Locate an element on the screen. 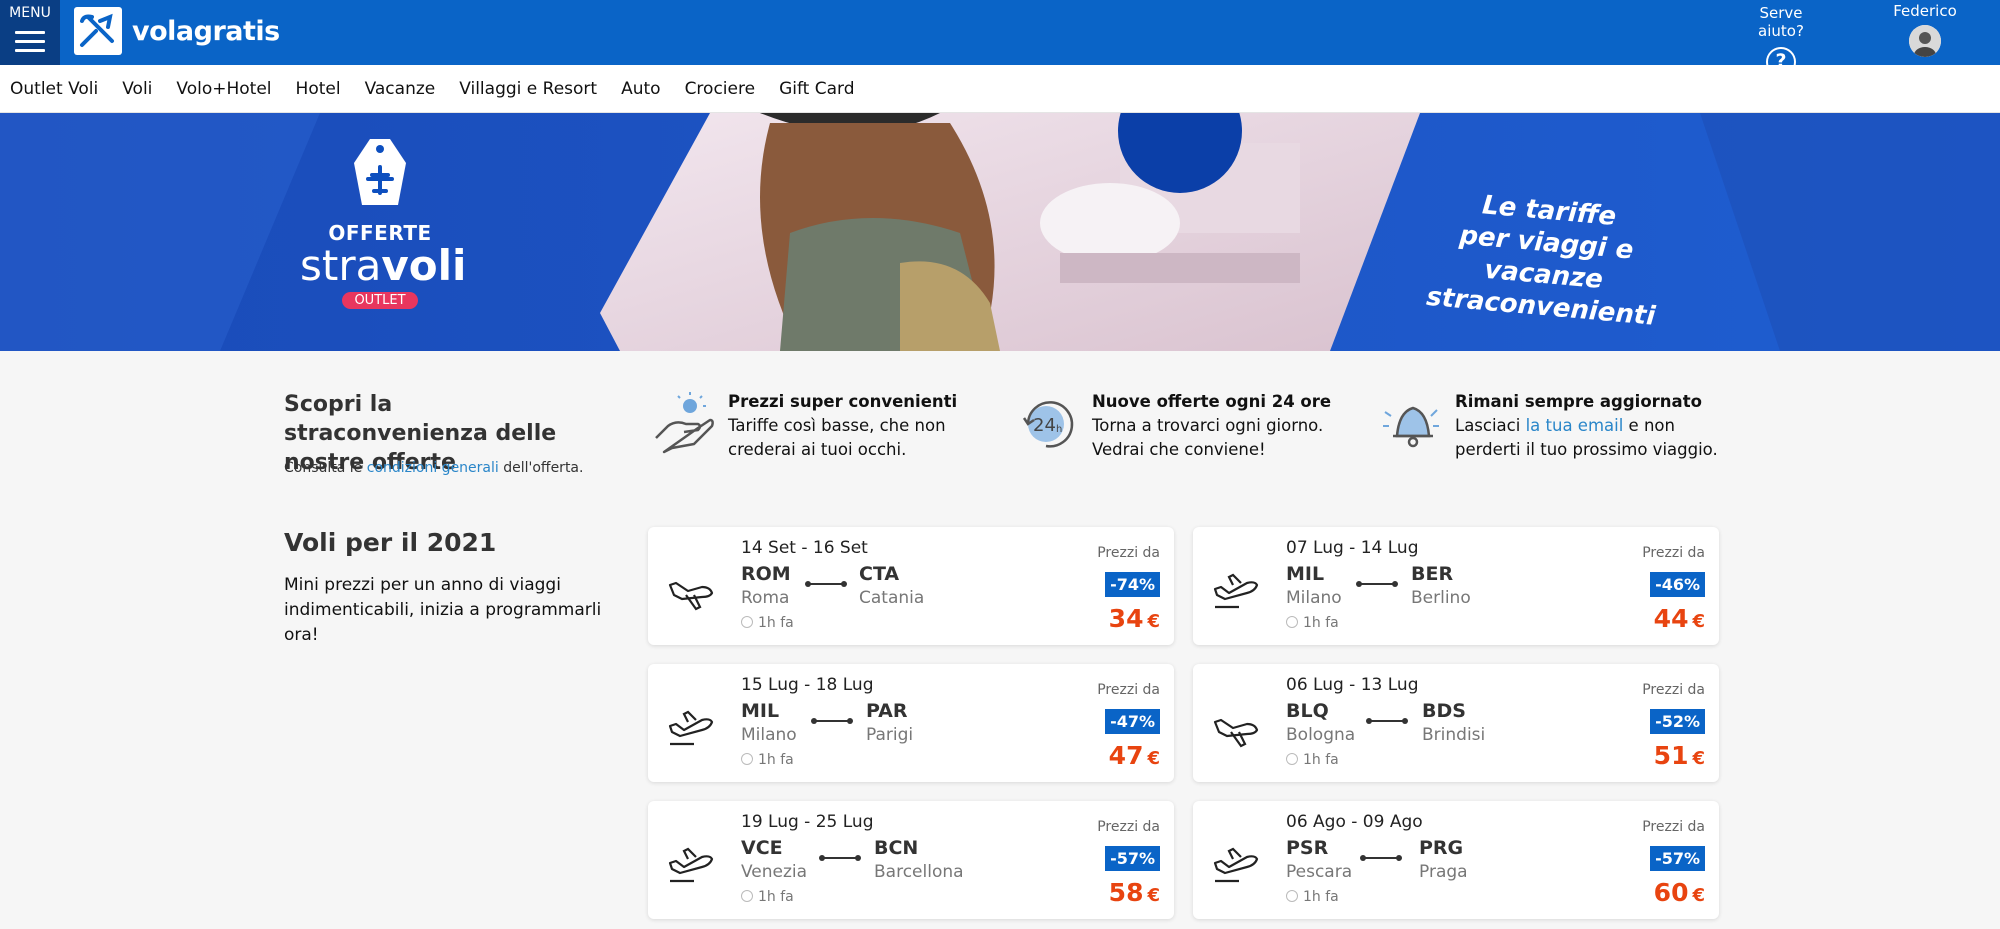 The image size is (2000, 929). discount-badge: -52% is located at coordinates (1677, 721).